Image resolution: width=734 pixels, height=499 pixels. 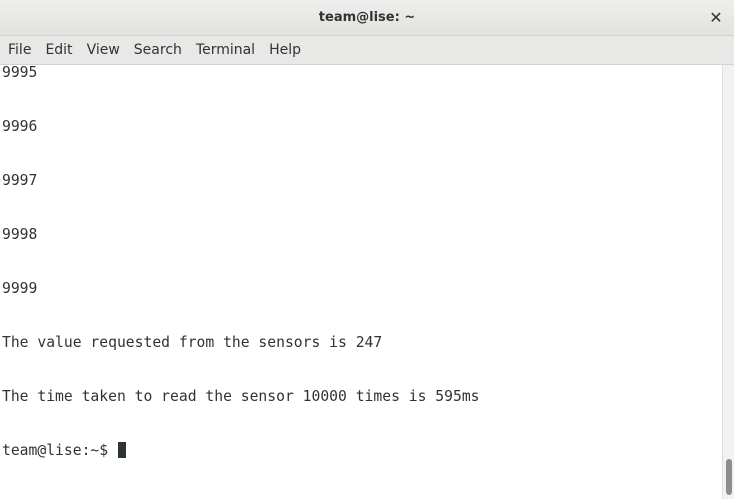 I want to click on output-line: 9997, so click(x=20, y=180).